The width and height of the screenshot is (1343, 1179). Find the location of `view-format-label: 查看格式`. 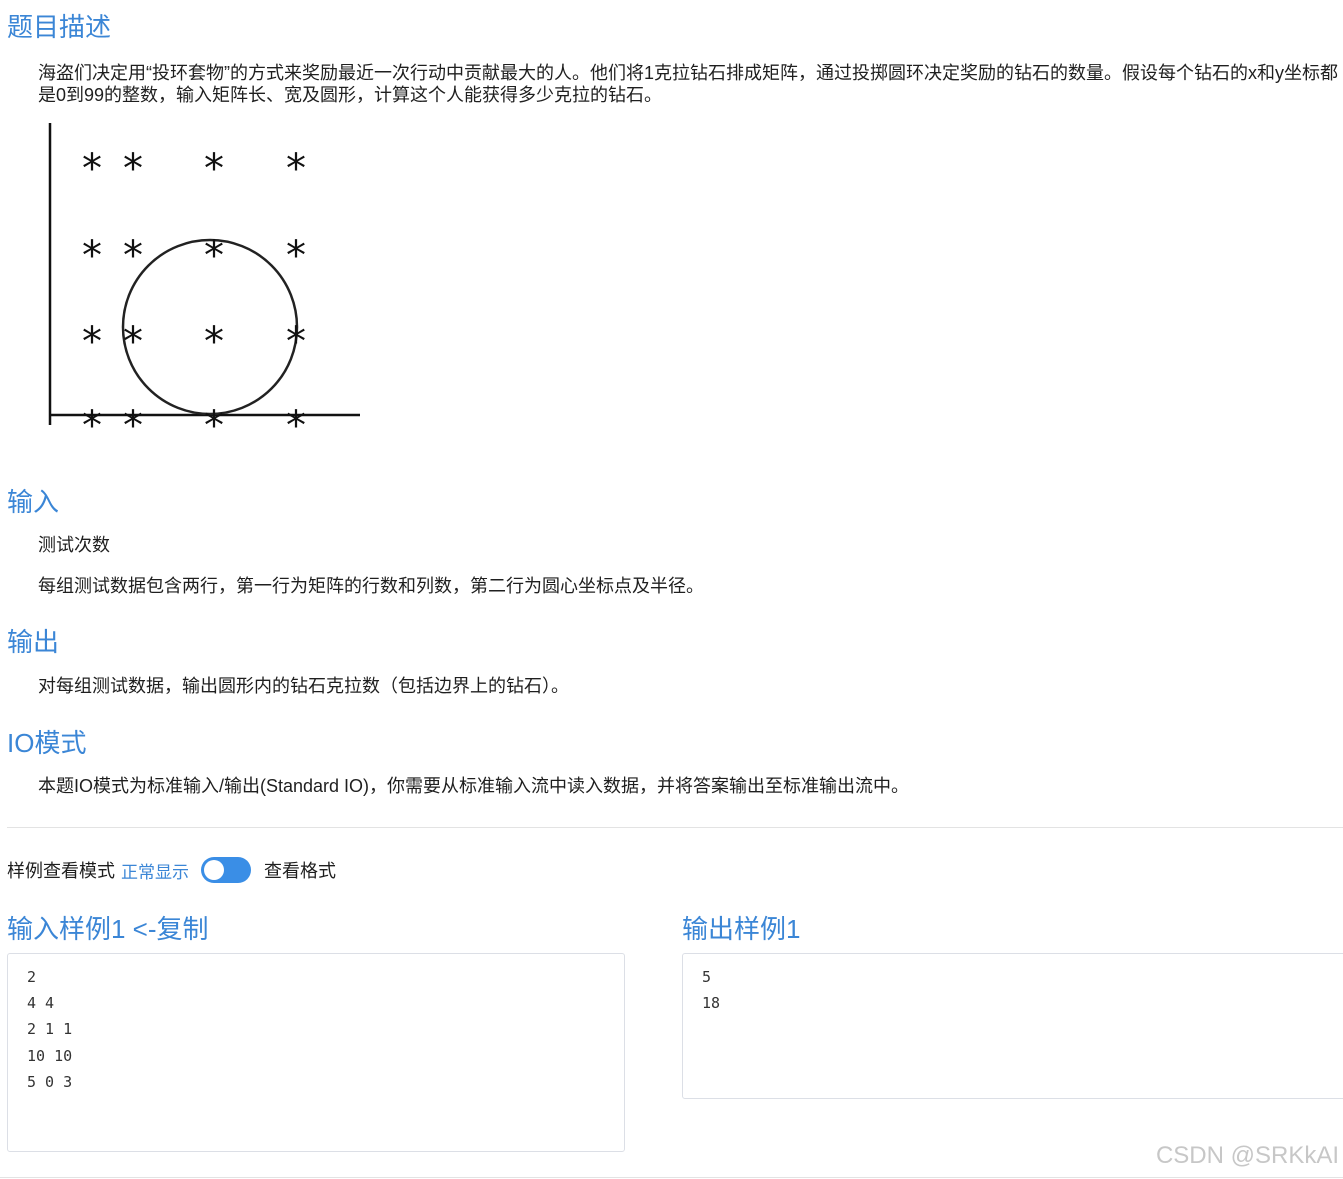

view-format-label: 查看格式 is located at coordinates (300, 870).